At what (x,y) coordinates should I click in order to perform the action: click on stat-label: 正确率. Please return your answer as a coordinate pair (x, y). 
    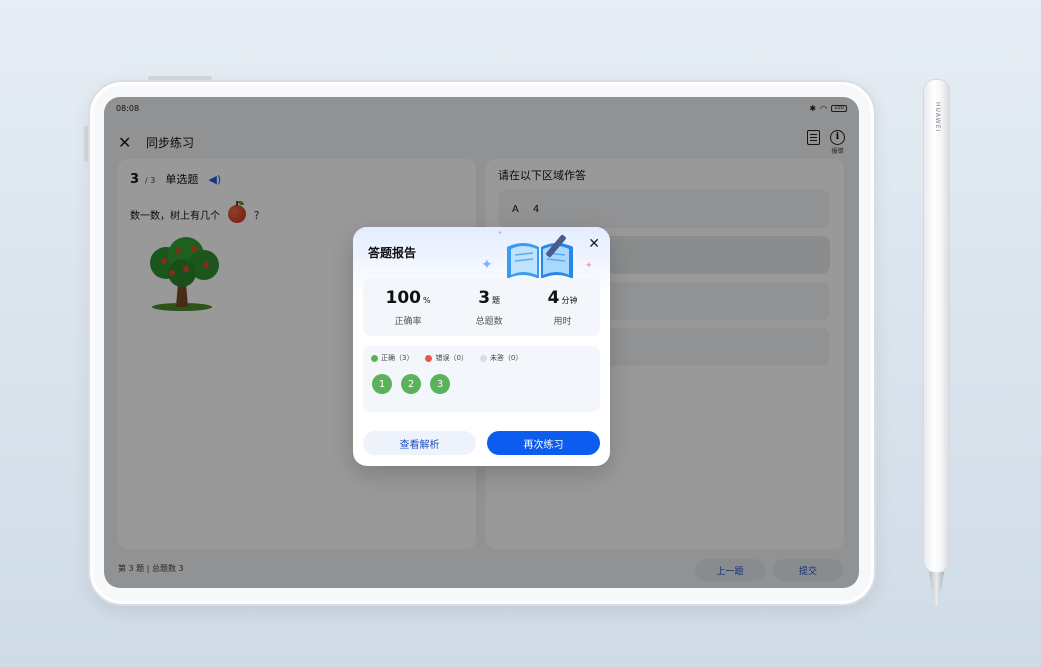
    Looking at the image, I should click on (408, 321).